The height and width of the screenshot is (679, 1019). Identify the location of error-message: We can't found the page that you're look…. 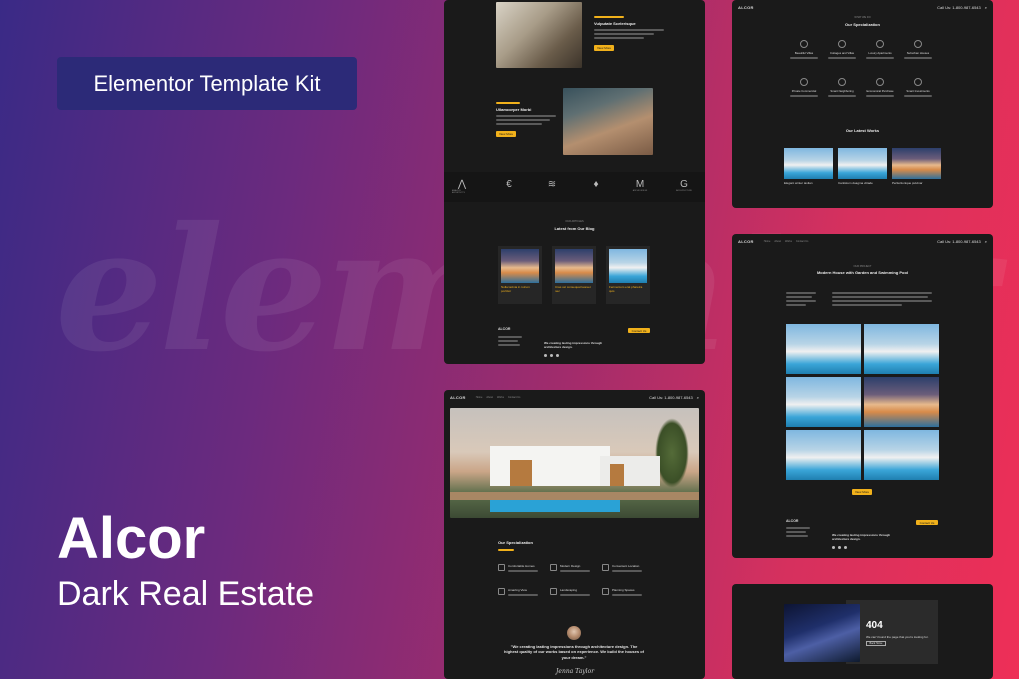
(897, 637).